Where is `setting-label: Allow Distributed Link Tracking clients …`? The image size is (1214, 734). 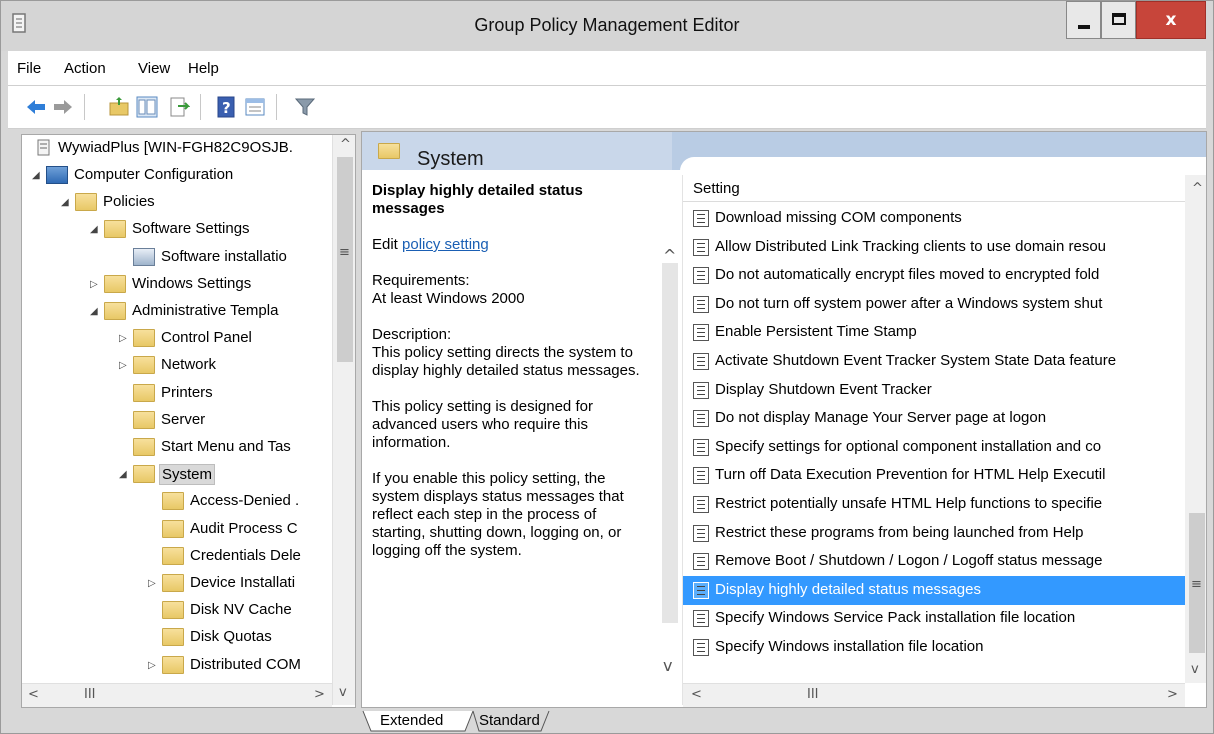 setting-label: Allow Distributed Link Tracking clients … is located at coordinates (911, 246).